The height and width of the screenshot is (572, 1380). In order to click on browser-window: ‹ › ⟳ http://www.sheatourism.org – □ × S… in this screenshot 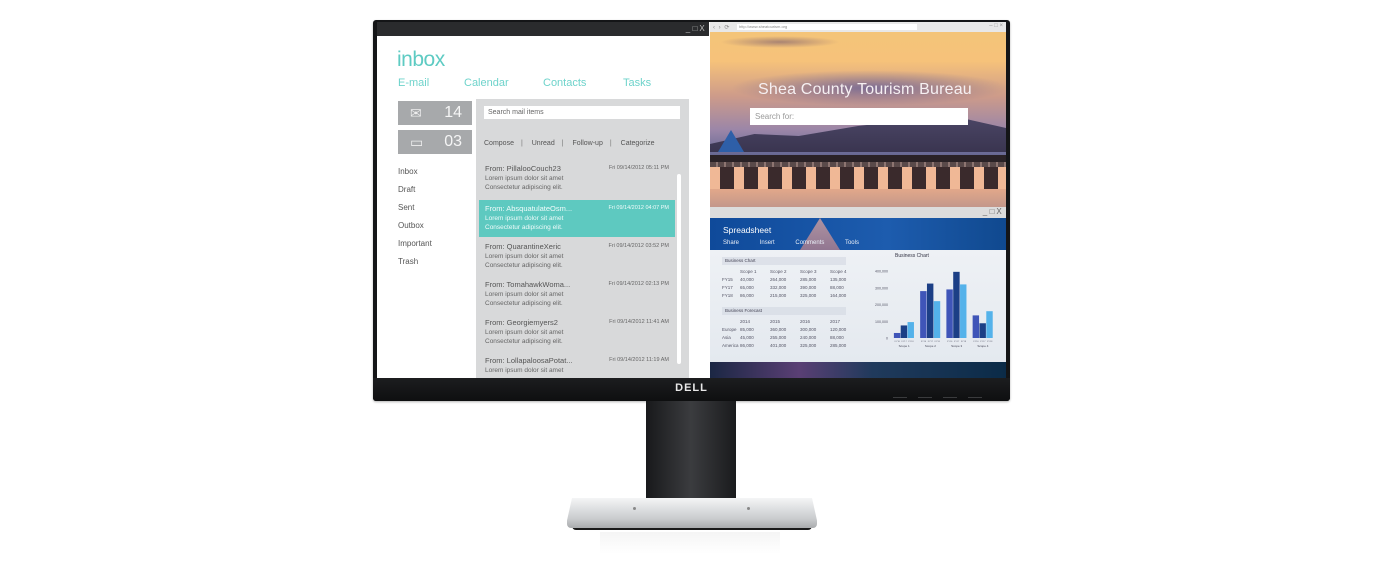, I will do `click(858, 120)`.